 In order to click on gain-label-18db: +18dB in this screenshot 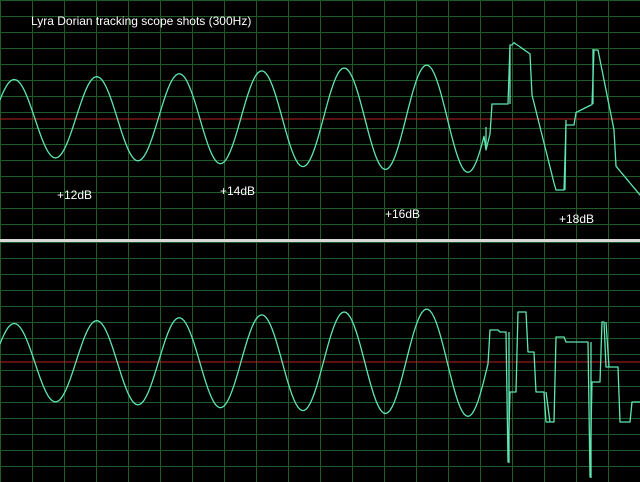, I will do `click(577, 219)`.